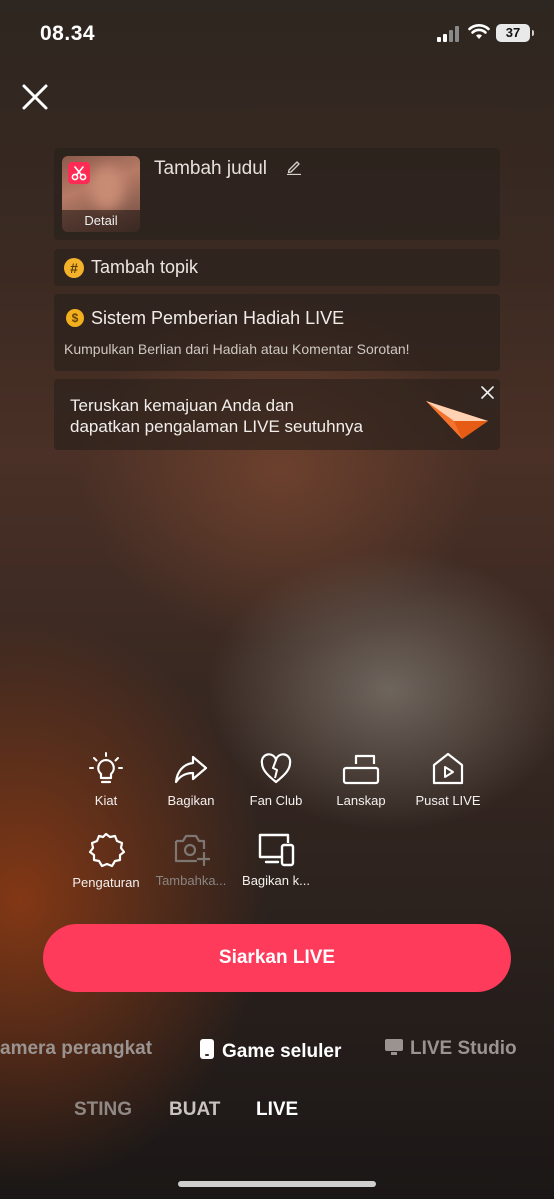  What do you see at coordinates (35, 97) in the screenshot?
I see `close-icon` at bounding box center [35, 97].